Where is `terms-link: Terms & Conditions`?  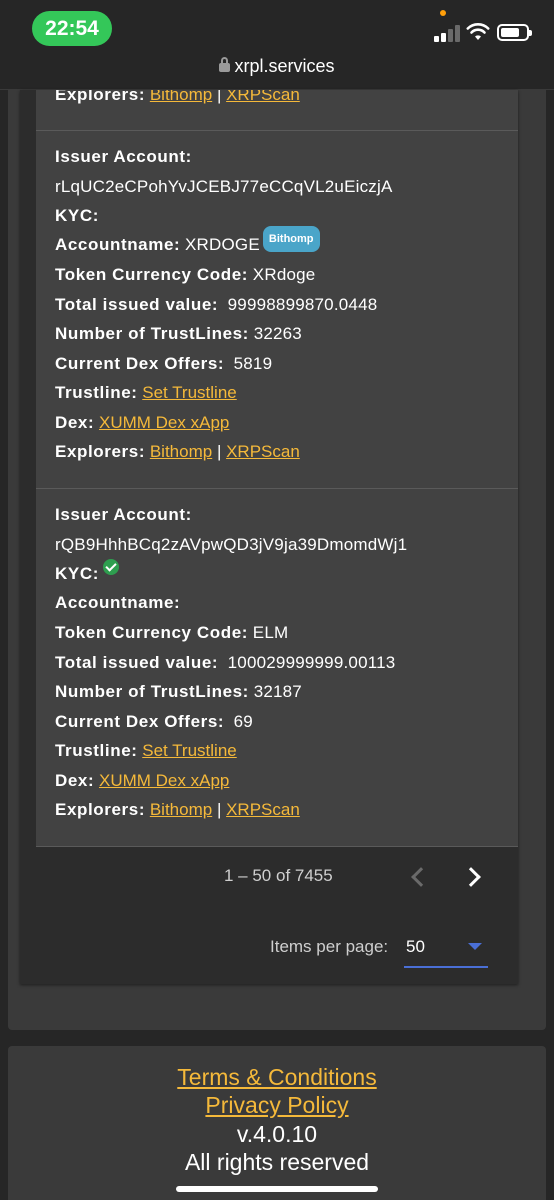
terms-link: Terms & Conditions is located at coordinates (277, 1077).